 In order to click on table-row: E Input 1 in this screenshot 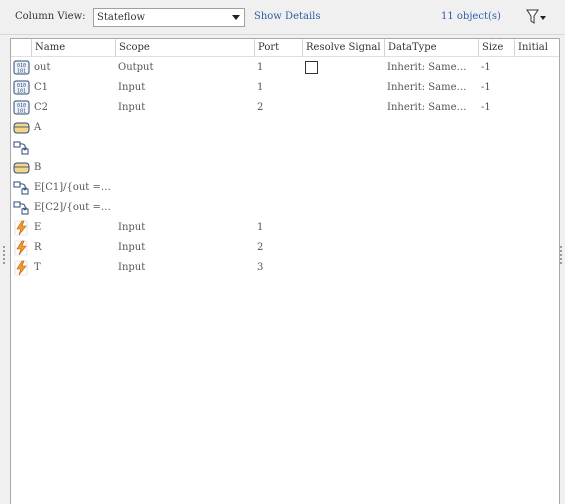, I will do `click(285, 228)`.